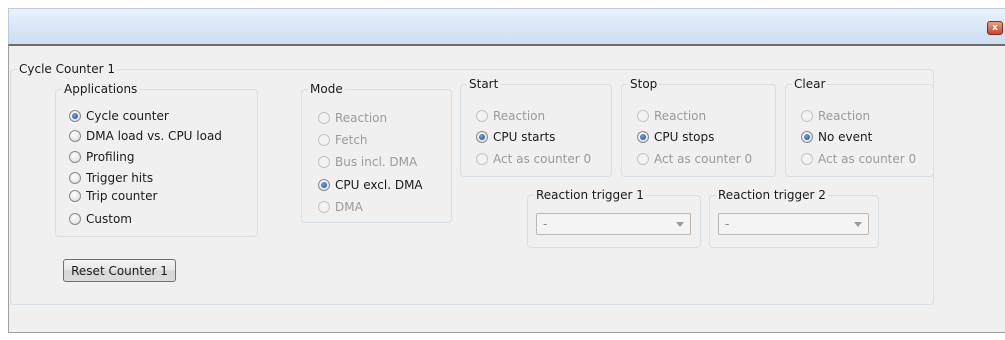 Image resolution: width=1005 pixels, height=340 pixels. I want to click on applications-title: Applications, so click(101, 89).